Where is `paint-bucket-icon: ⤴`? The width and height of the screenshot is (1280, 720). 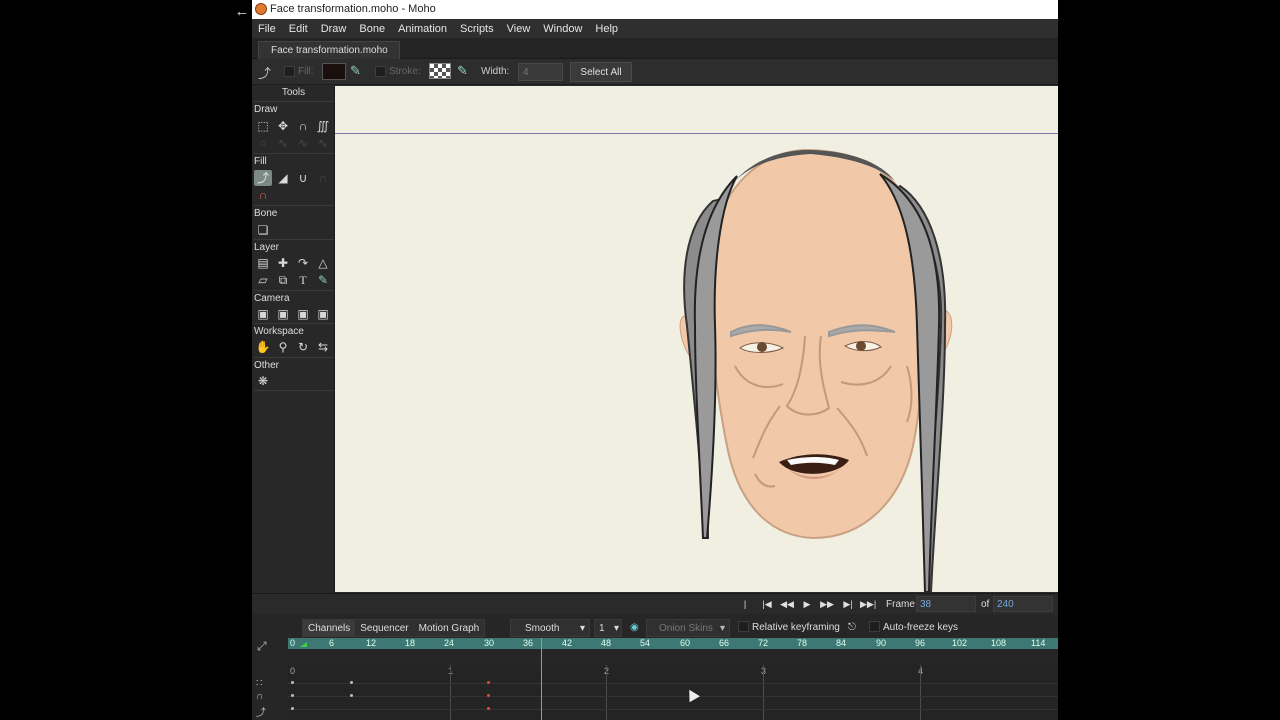 paint-bucket-icon: ⤴ is located at coordinates (263, 178).